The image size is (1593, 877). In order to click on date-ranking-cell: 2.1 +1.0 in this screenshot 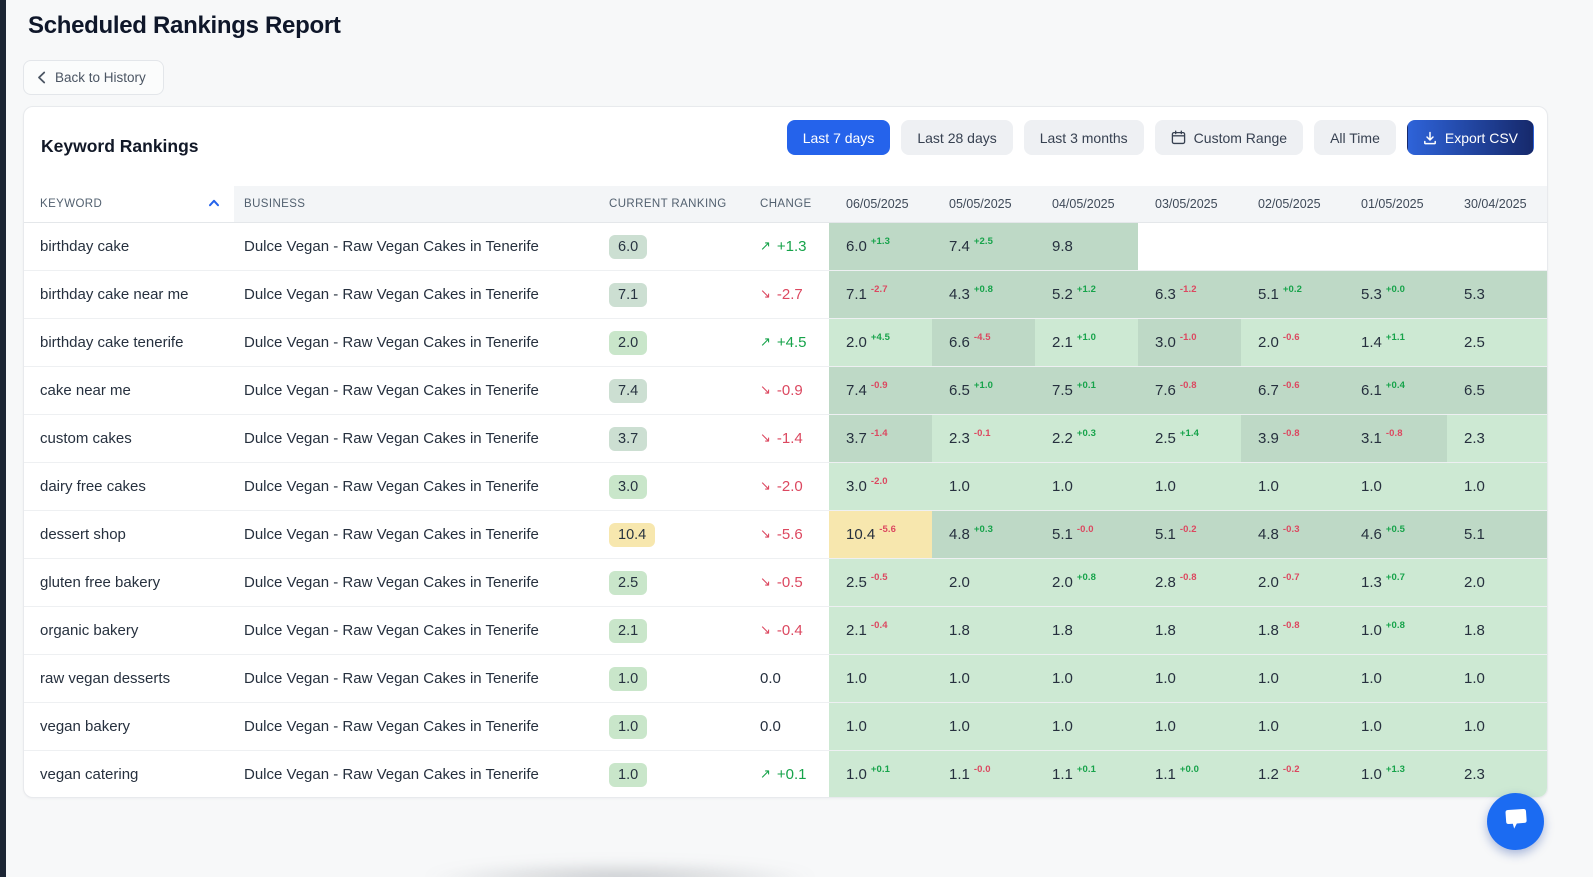, I will do `click(1086, 342)`.